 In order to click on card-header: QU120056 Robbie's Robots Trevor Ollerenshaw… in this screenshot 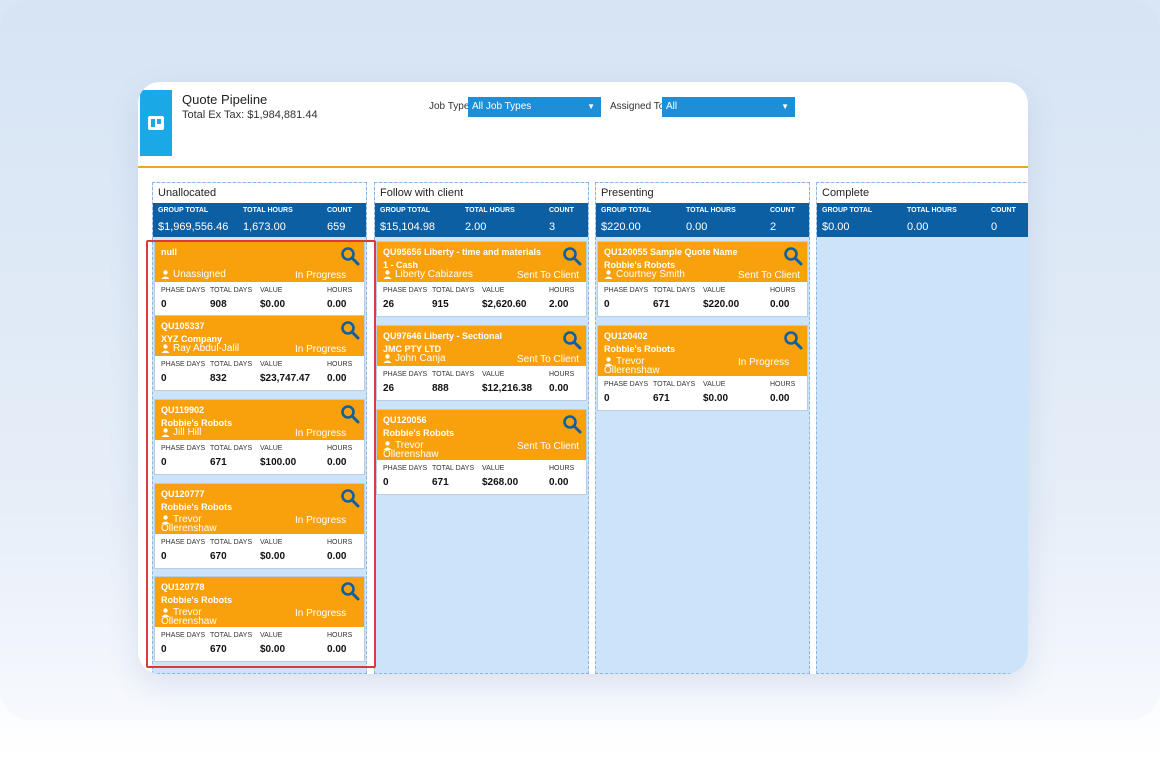, I will do `click(481, 435)`.